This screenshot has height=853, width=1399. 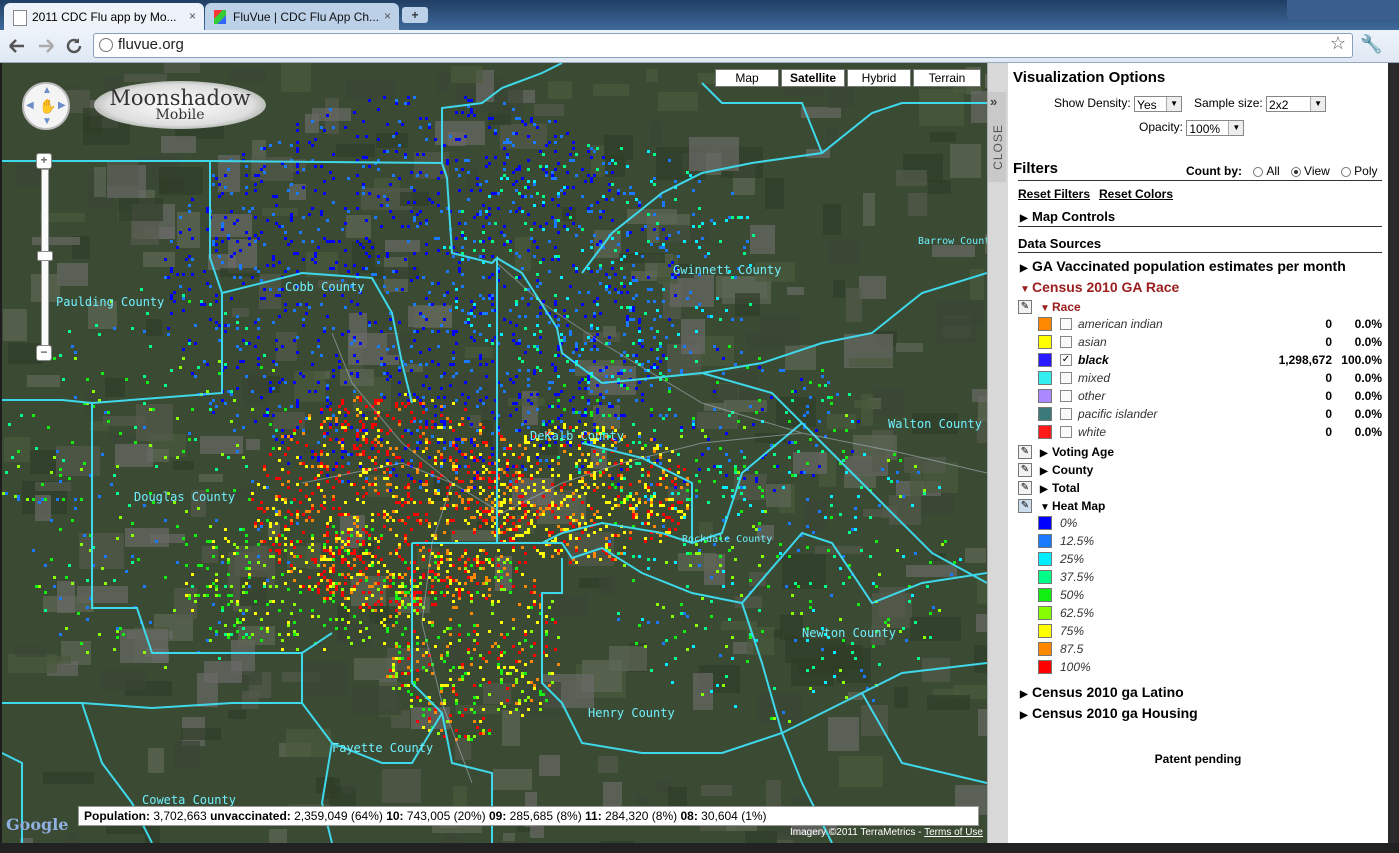 What do you see at coordinates (1044, 489) in the screenshot?
I see `caret-right-icon: ▶` at bounding box center [1044, 489].